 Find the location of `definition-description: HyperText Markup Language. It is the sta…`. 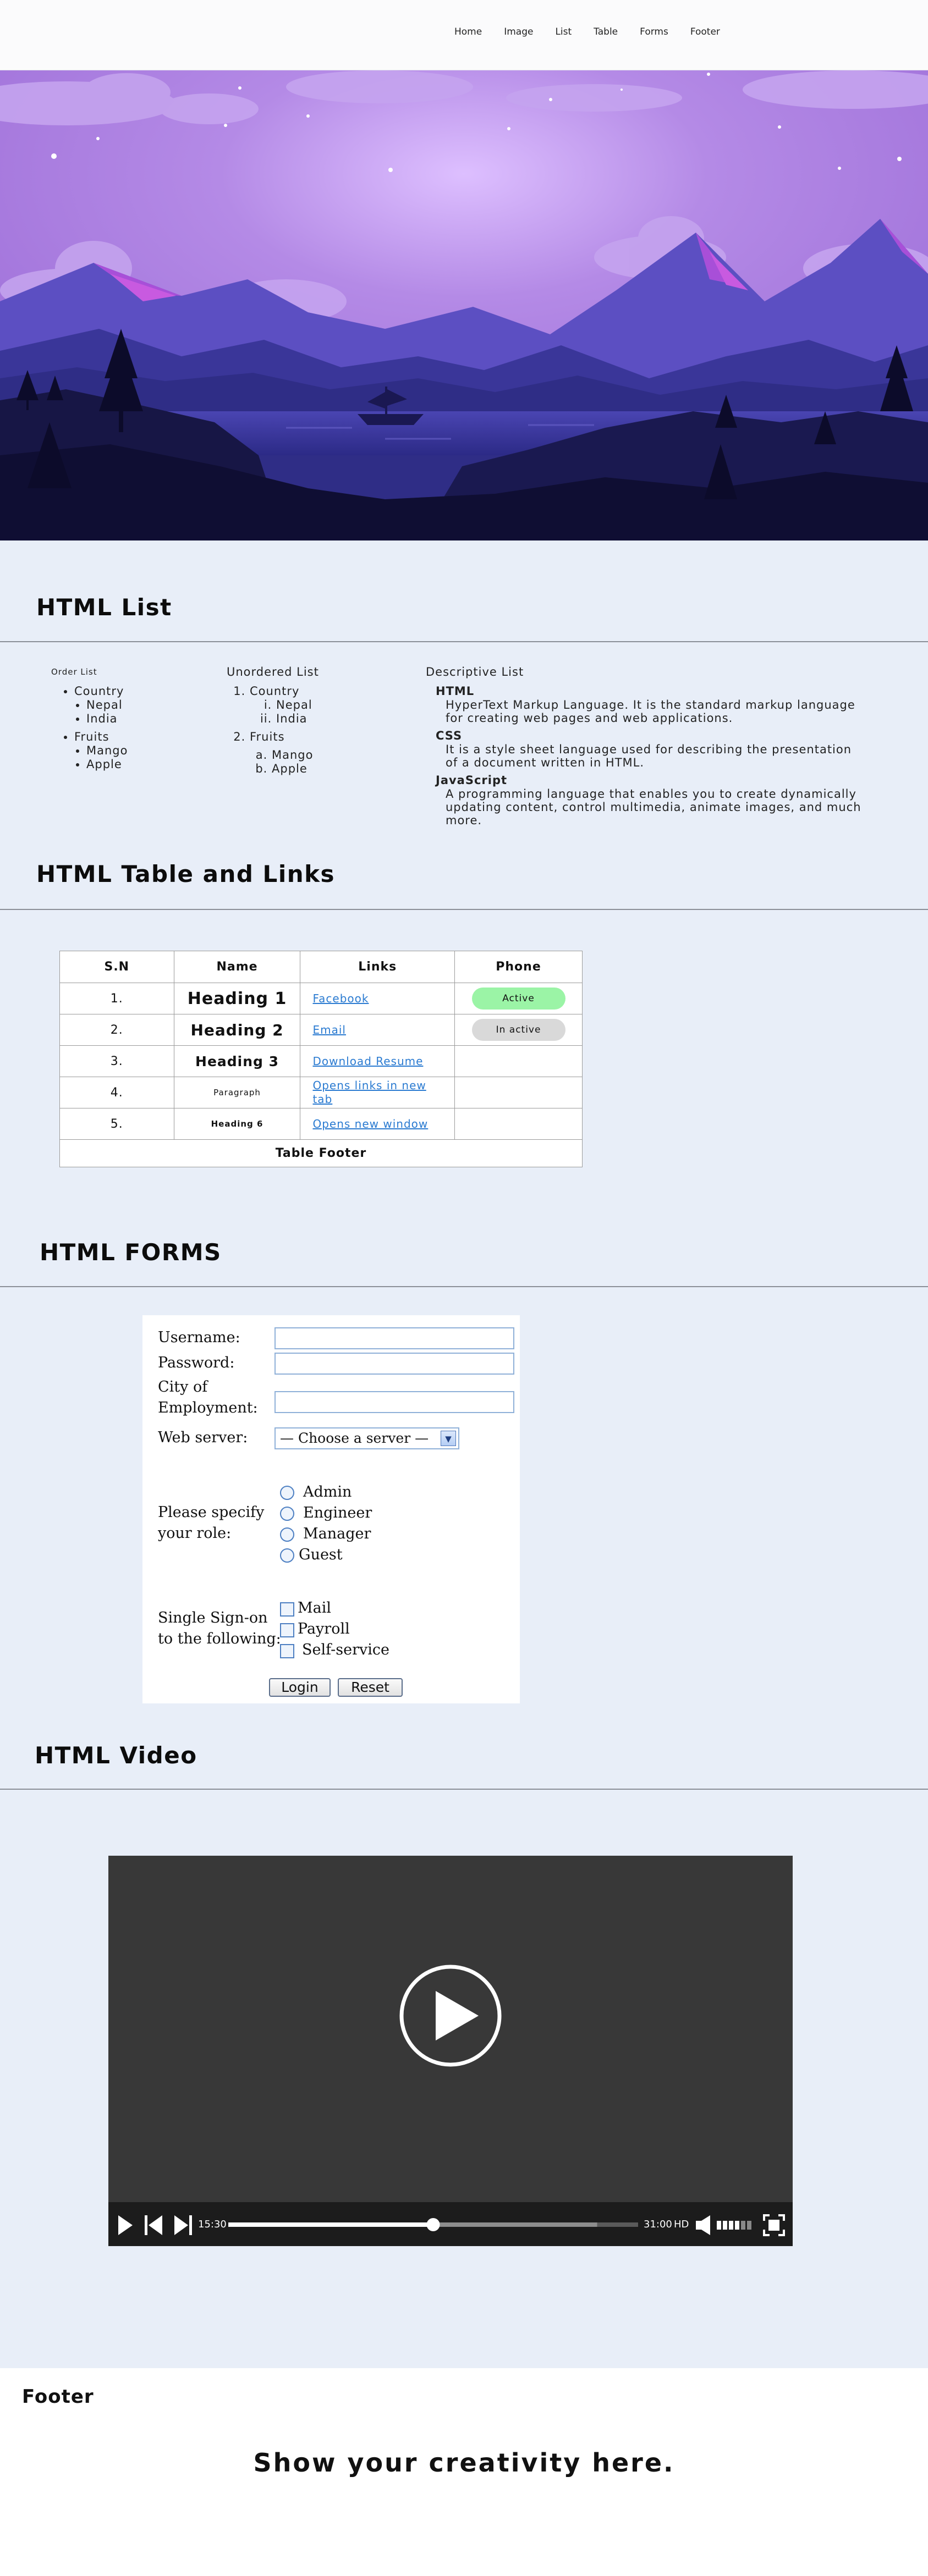

definition-description: HyperText Markup Language. It is the sta… is located at coordinates (650, 711).